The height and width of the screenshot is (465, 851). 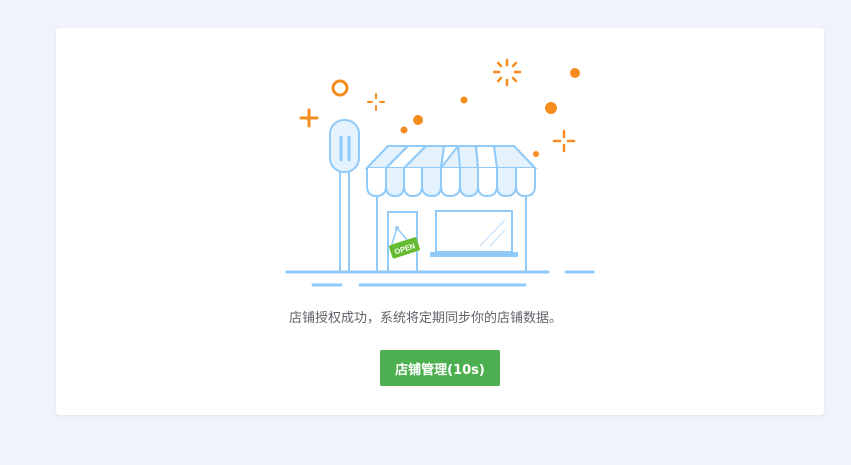 What do you see at coordinates (564, 141) in the screenshot?
I see `right-sparkle-icon` at bounding box center [564, 141].